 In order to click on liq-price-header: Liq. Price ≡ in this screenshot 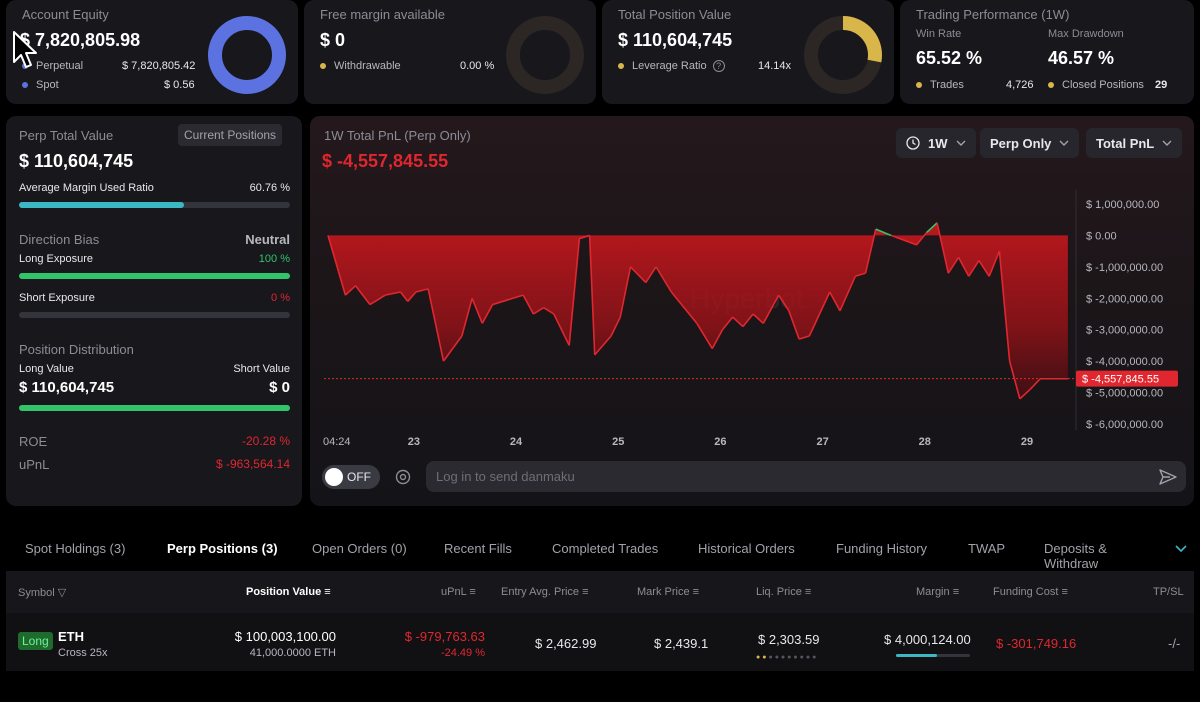, I will do `click(783, 592)`.